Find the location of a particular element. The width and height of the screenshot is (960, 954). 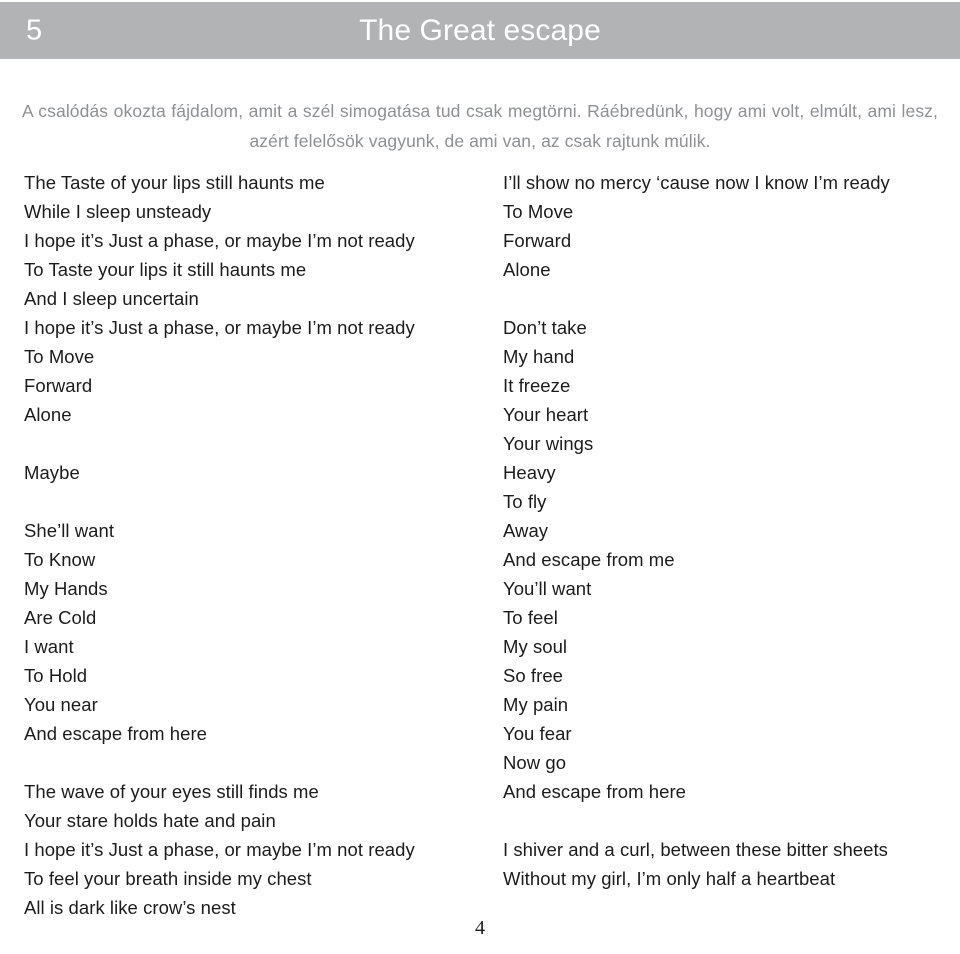

lyric-line: Your wings is located at coordinates (548, 443).